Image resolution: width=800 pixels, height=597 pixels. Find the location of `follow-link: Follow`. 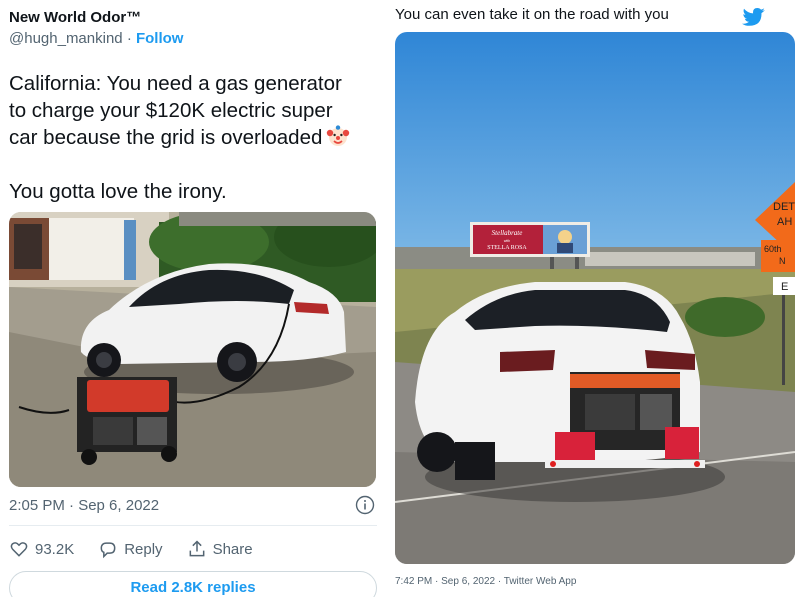

follow-link: Follow is located at coordinates (160, 38).